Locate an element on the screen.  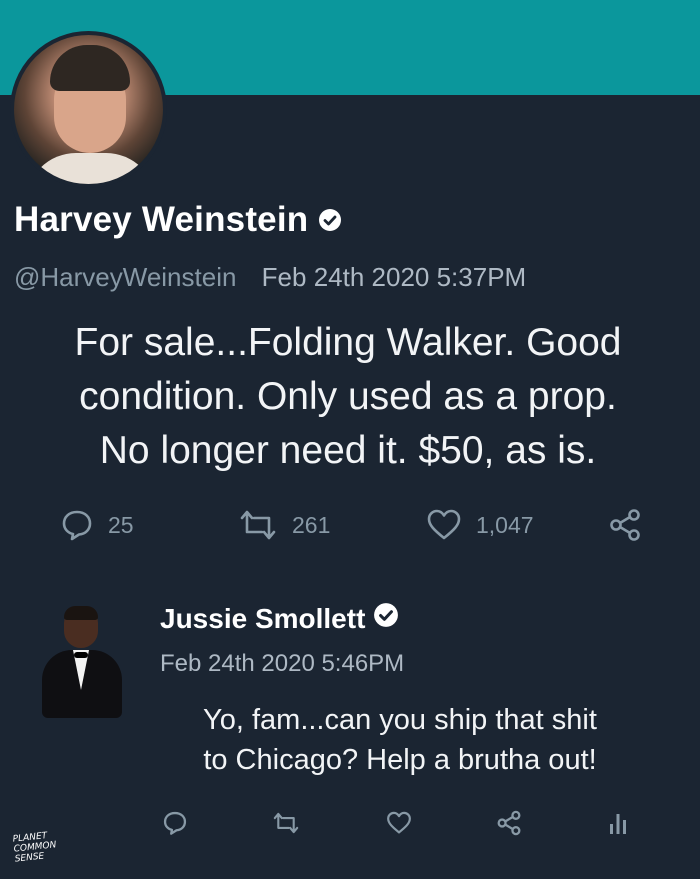
analytics-button is located at coordinates (618, 823).